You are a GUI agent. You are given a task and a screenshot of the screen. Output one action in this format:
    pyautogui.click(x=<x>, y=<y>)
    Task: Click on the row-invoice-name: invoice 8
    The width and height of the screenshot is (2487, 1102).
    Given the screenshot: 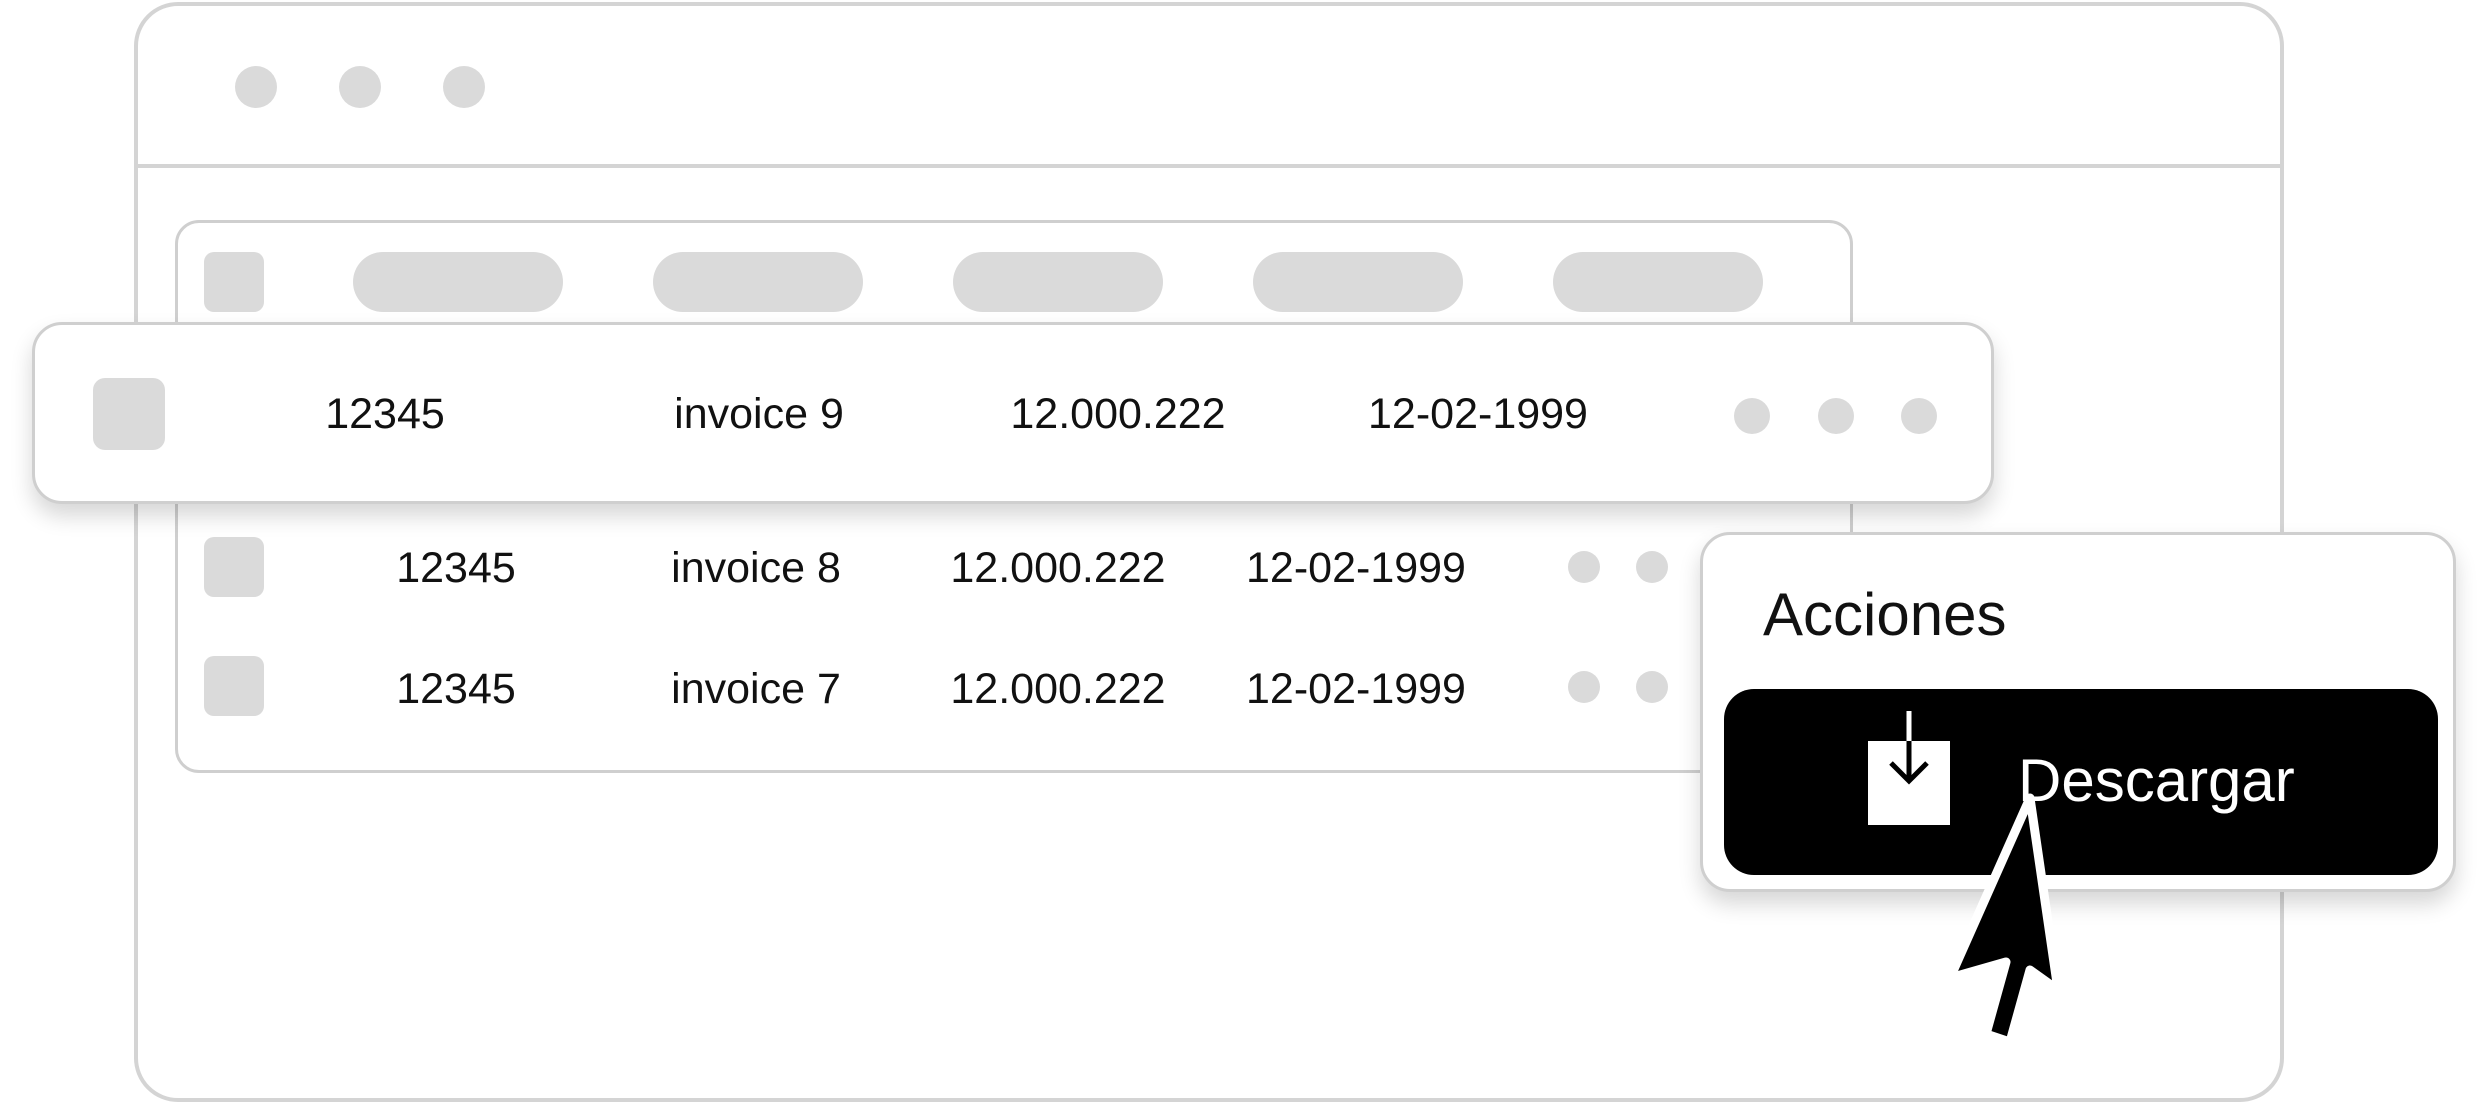 What is the action you would take?
    pyautogui.click(x=756, y=568)
    